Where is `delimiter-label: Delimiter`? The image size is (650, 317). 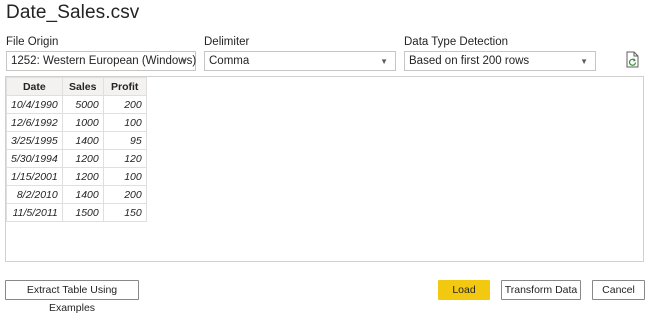
delimiter-label: Delimiter is located at coordinates (227, 42).